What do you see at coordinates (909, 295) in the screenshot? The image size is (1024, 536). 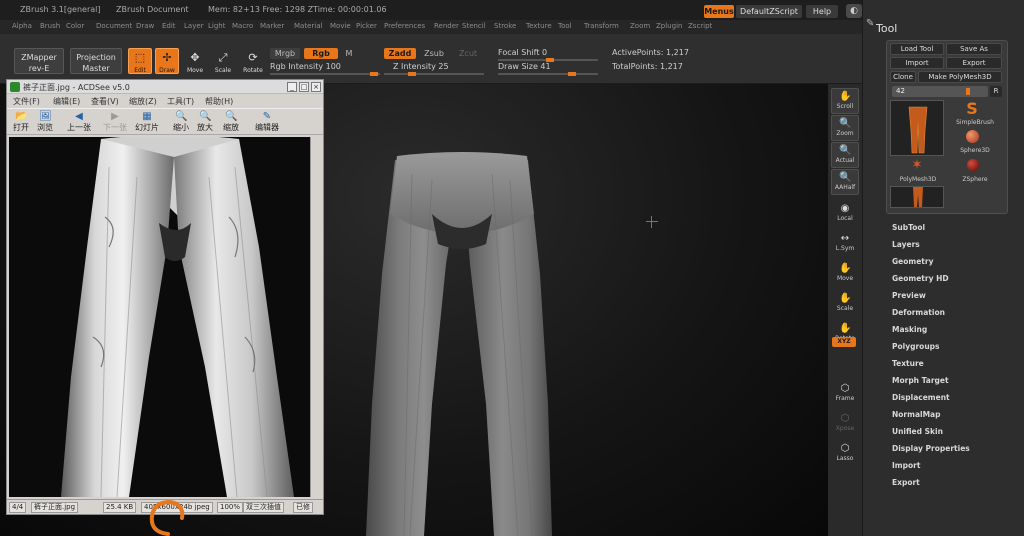 I see `subpalette-preview: Preview` at bounding box center [909, 295].